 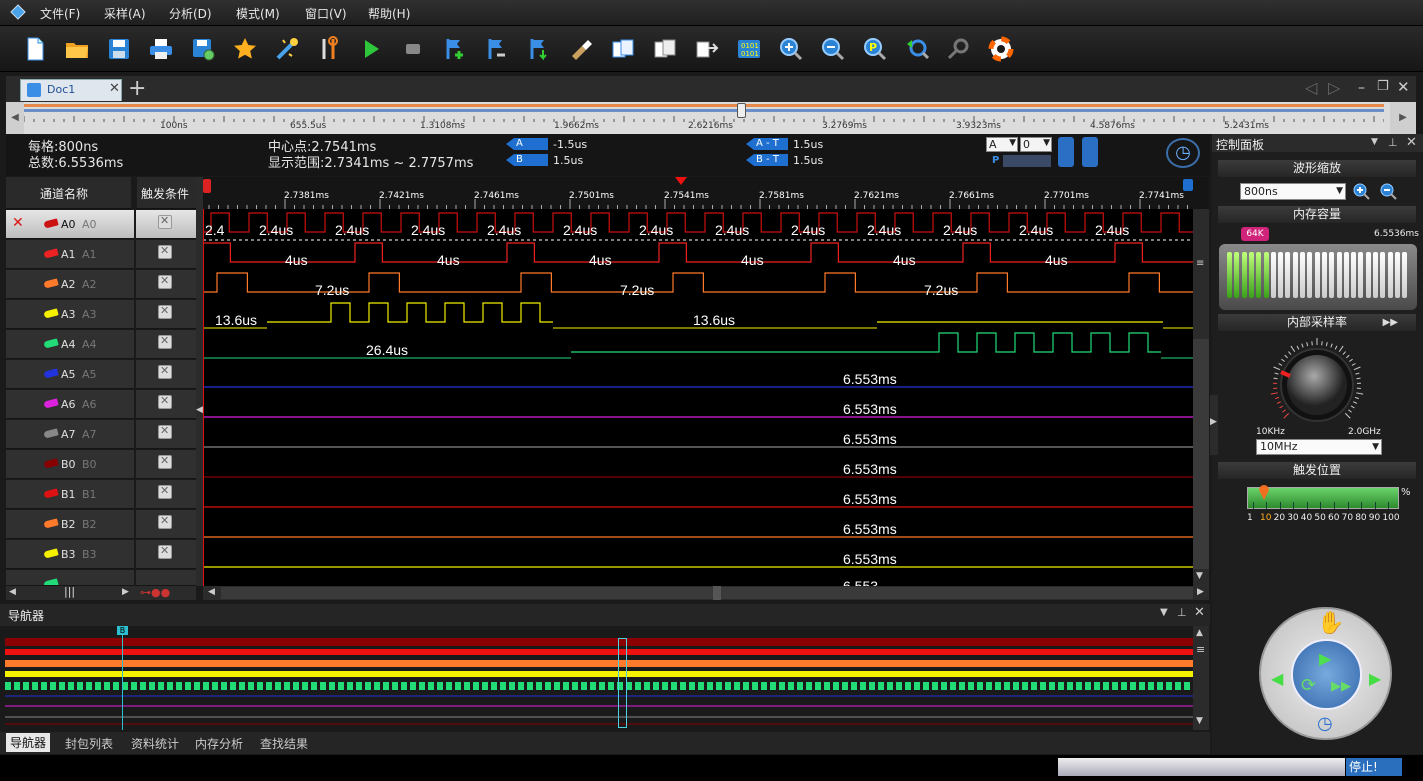 What do you see at coordinates (207, 186) in the screenshot?
I see `cursor-a-handle` at bounding box center [207, 186].